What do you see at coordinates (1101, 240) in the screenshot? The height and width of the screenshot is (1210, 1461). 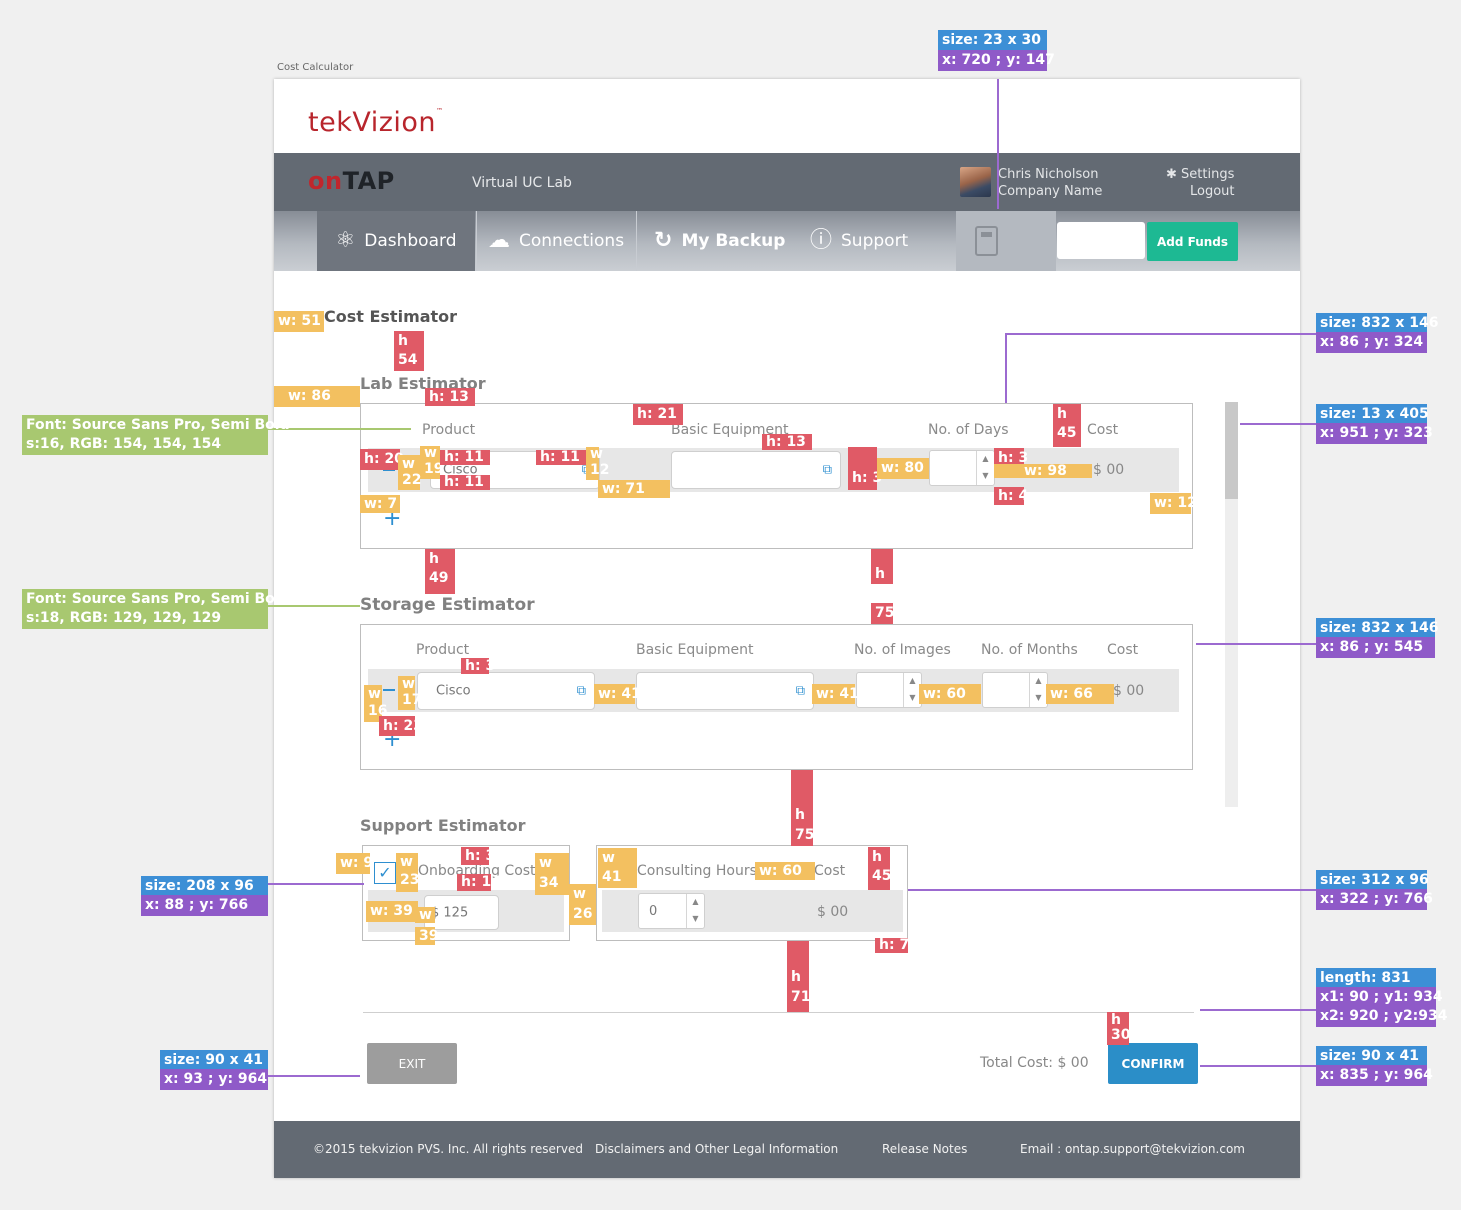 I see `funds-input` at bounding box center [1101, 240].